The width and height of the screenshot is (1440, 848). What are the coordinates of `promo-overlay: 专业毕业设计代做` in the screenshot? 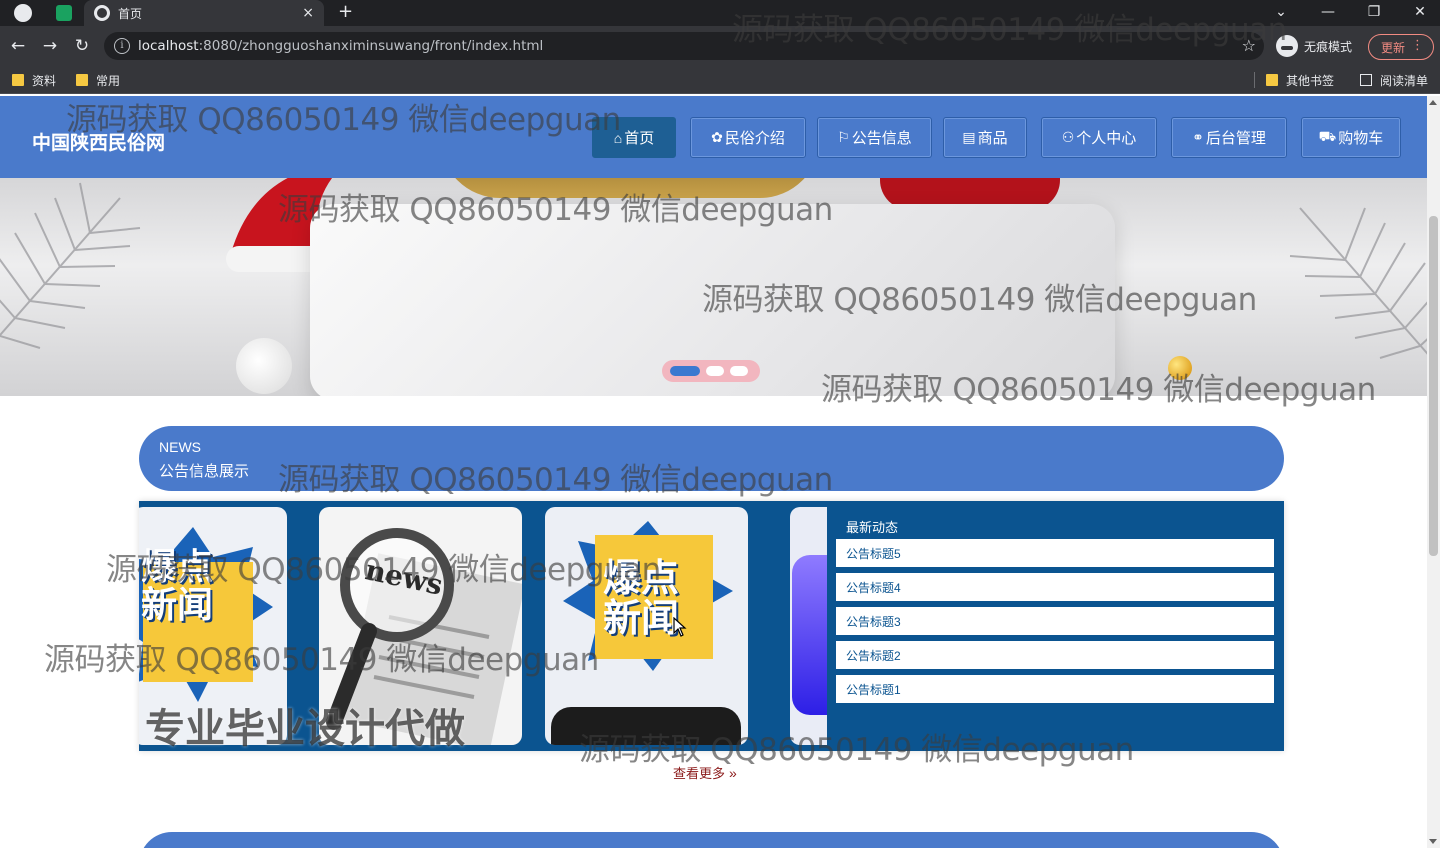 It's located at (305, 729).